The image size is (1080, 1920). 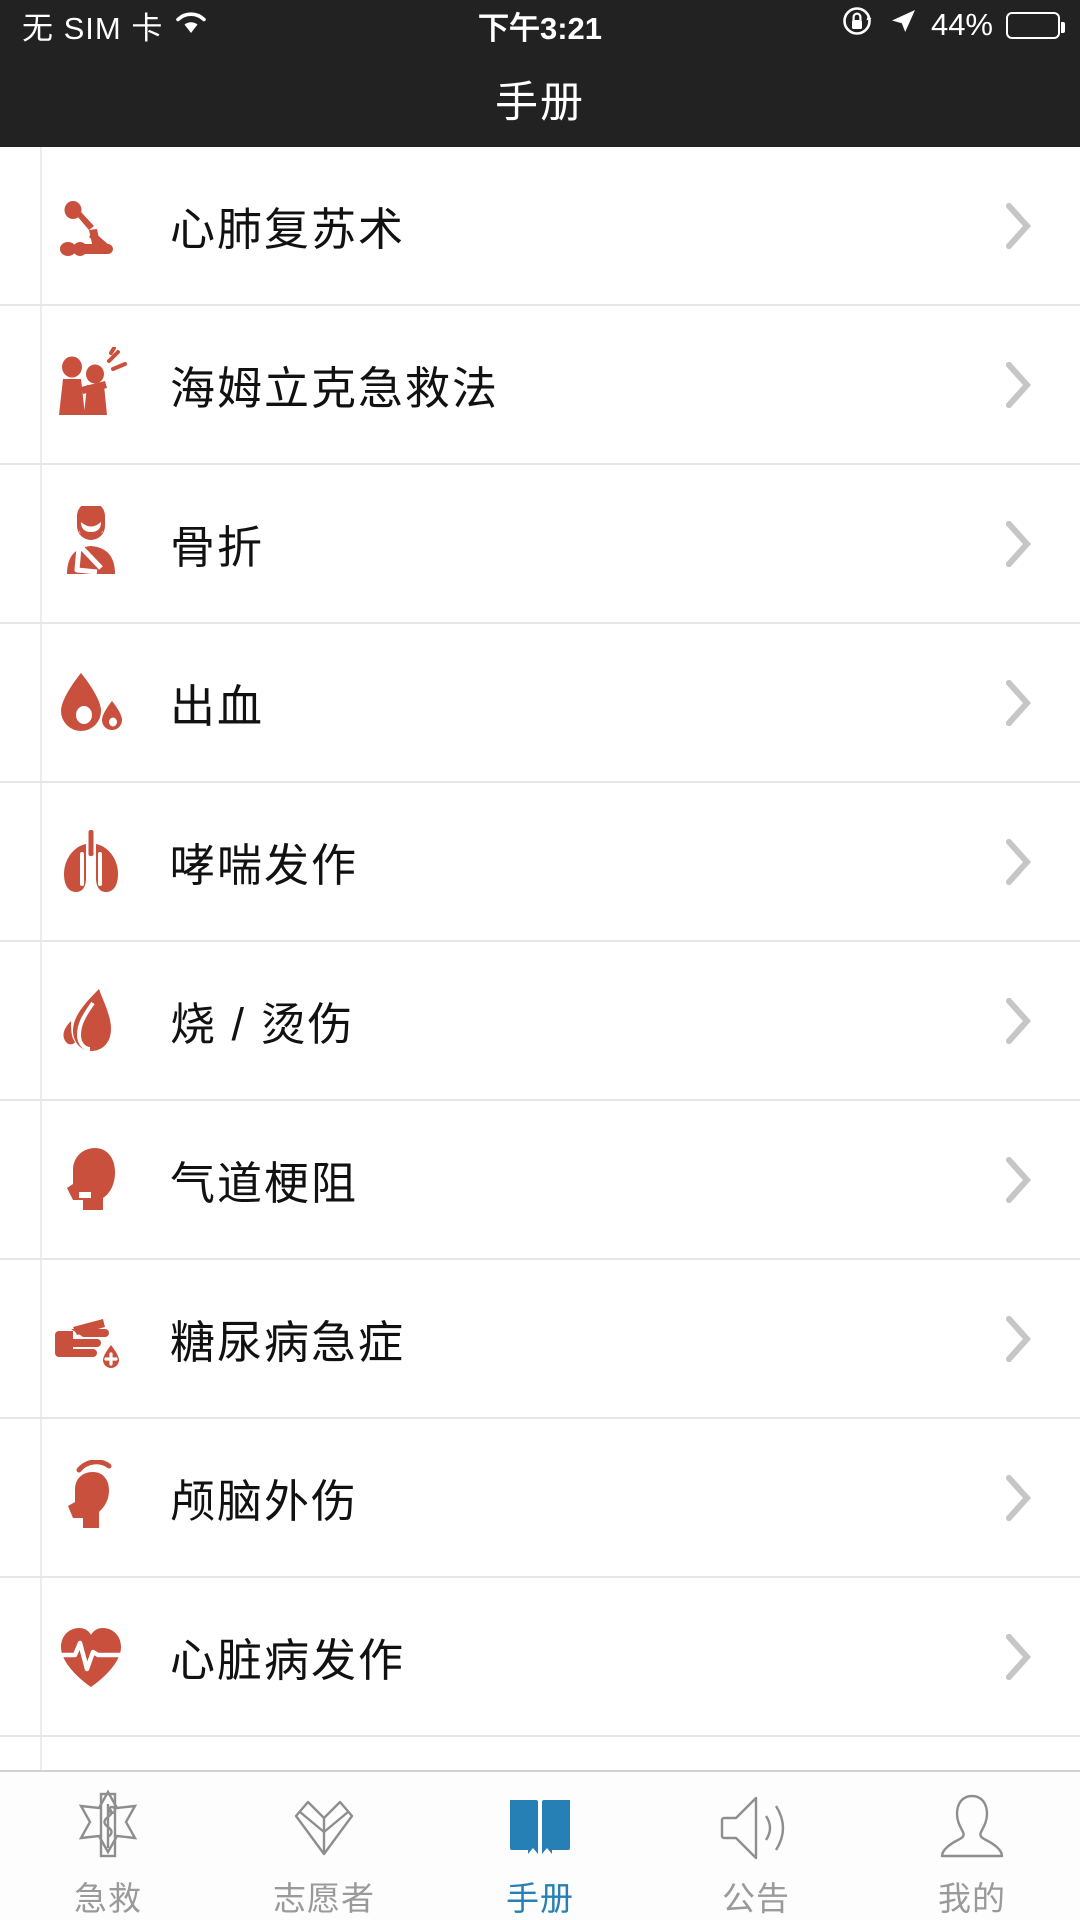 What do you see at coordinates (540, 102) in the screenshot?
I see `page-title: 手册` at bounding box center [540, 102].